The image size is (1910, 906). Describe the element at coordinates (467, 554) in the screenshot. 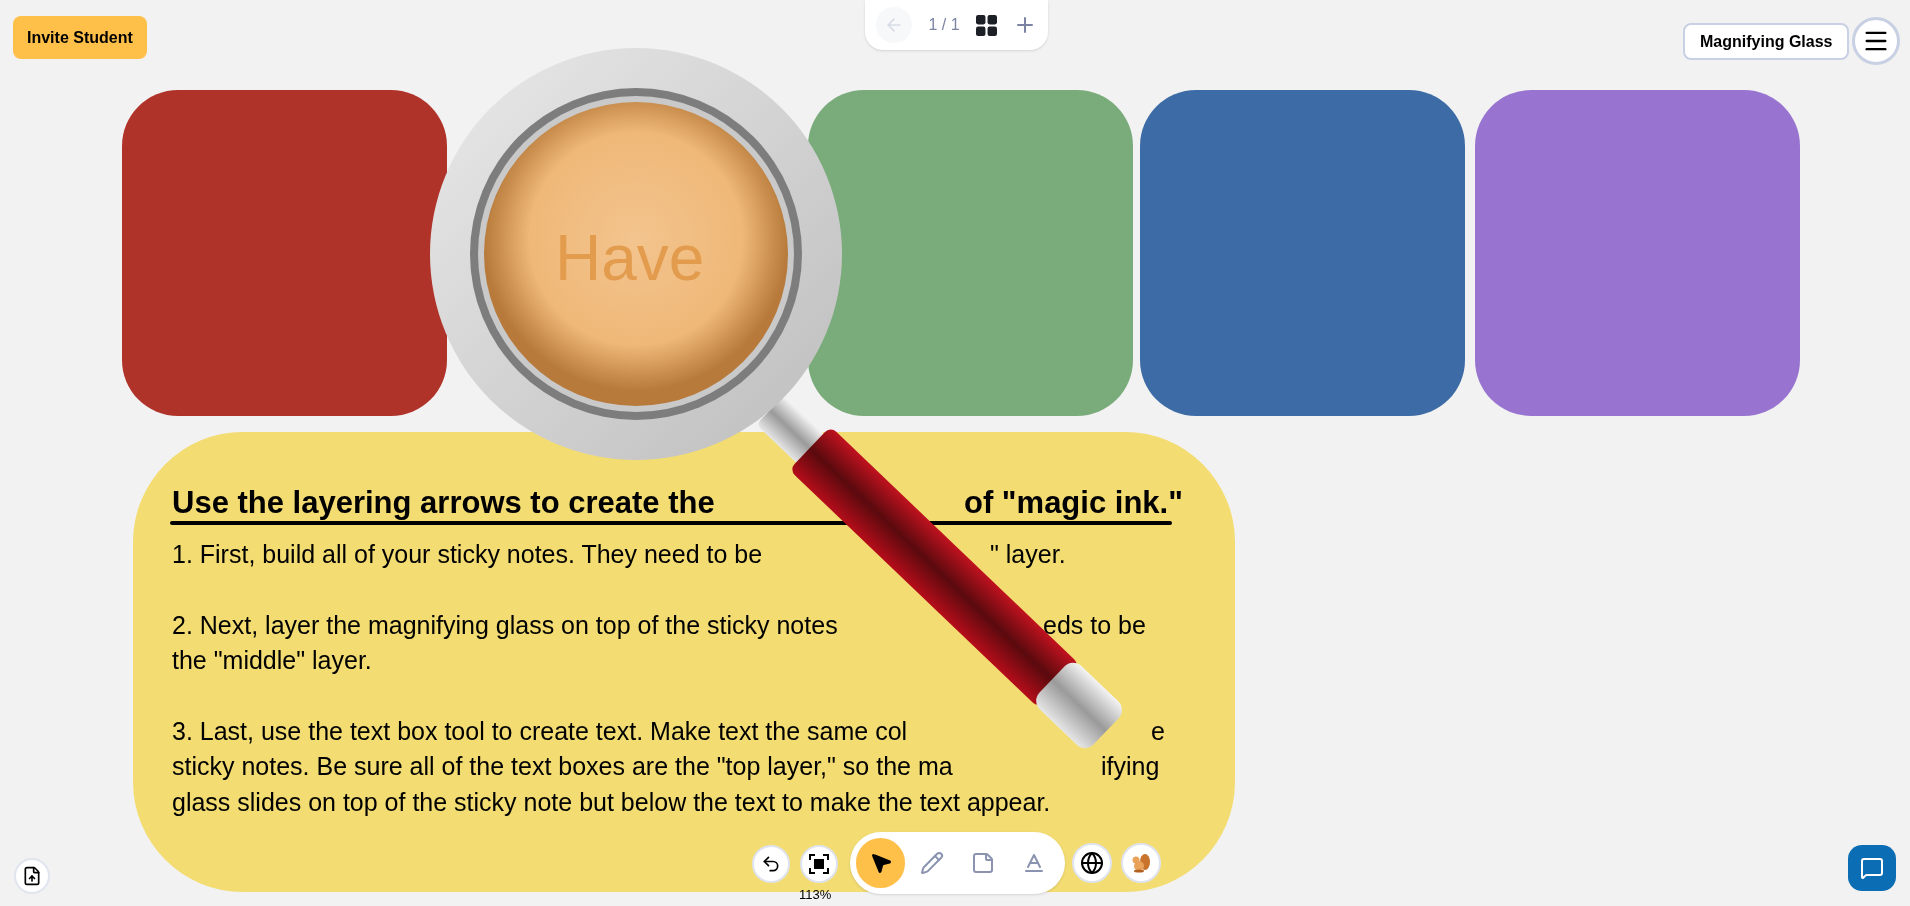

I see `instruction-text: 1. First, build all of your sticky notes. They need to be` at that location.